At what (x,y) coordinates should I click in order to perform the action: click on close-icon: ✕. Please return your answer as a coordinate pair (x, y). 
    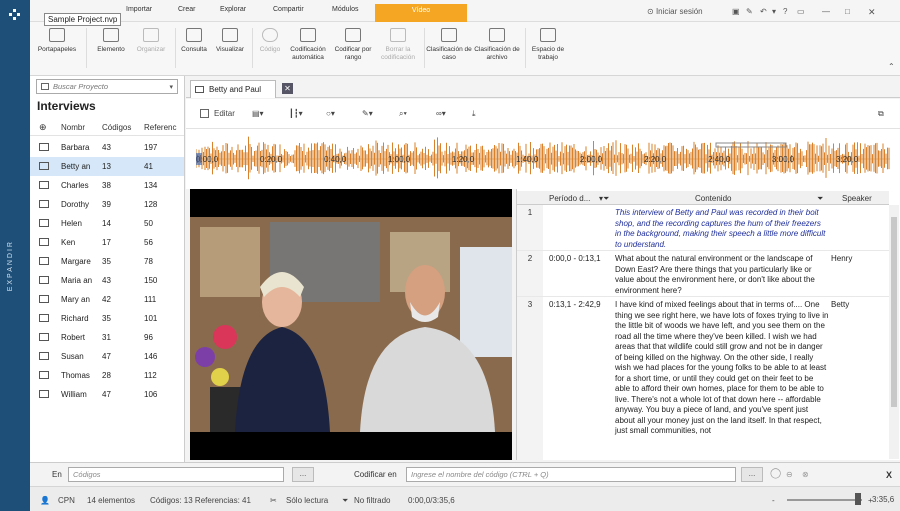
    Looking at the image, I should click on (872, 12).